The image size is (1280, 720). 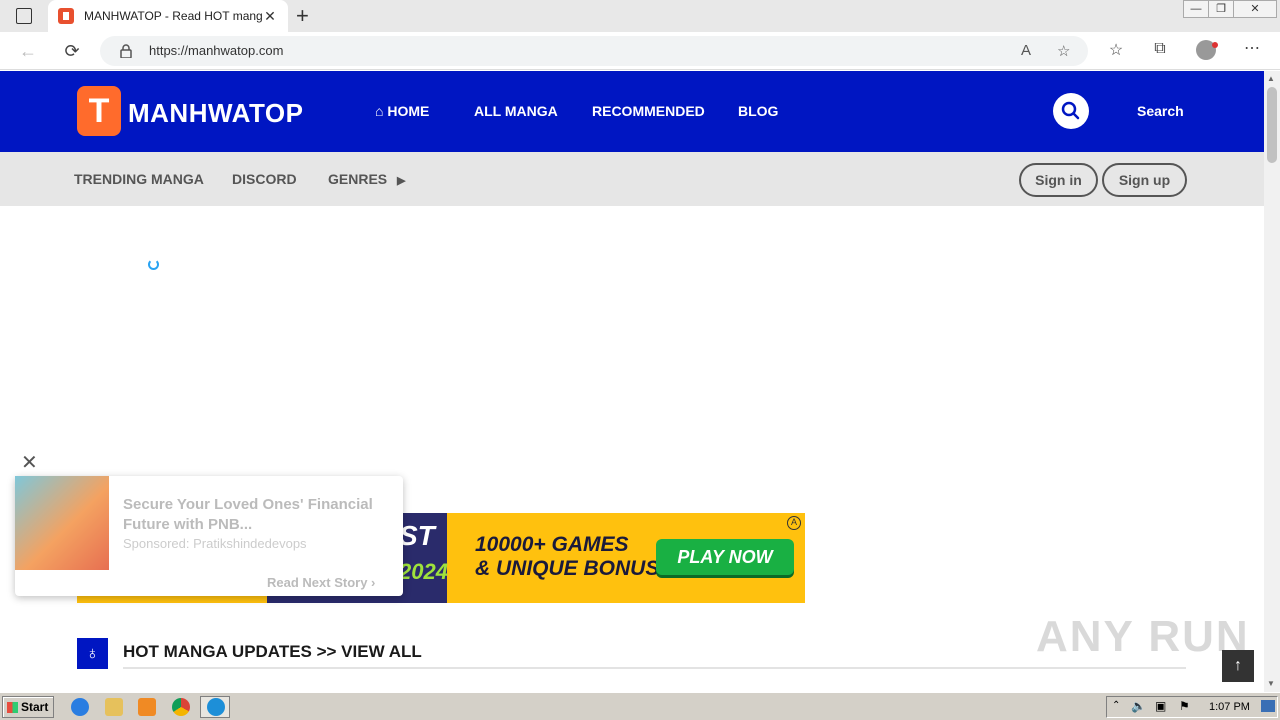 What do you see at coordinates (1221, 9) in the screenshot?
I see `restore-button: ❐` at bounding box center [1221, 9].